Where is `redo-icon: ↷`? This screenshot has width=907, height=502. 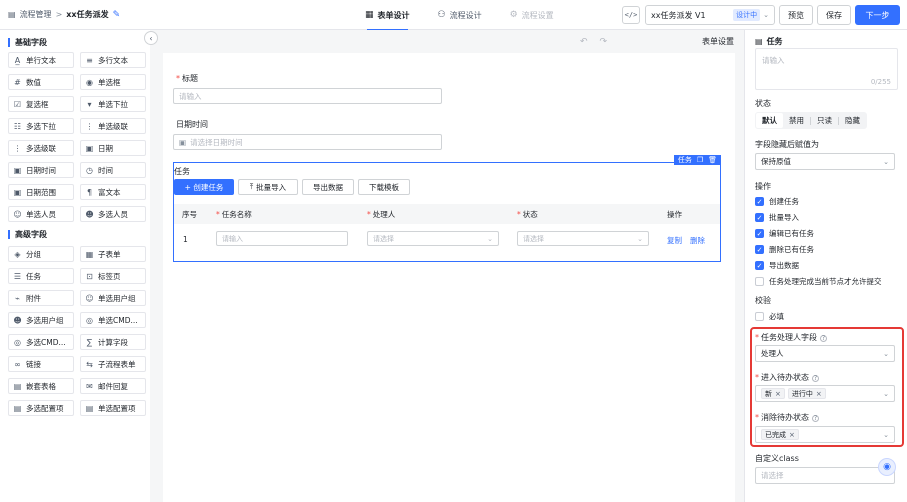 redo-icon: ↷ is located at coordinates (604, 42).